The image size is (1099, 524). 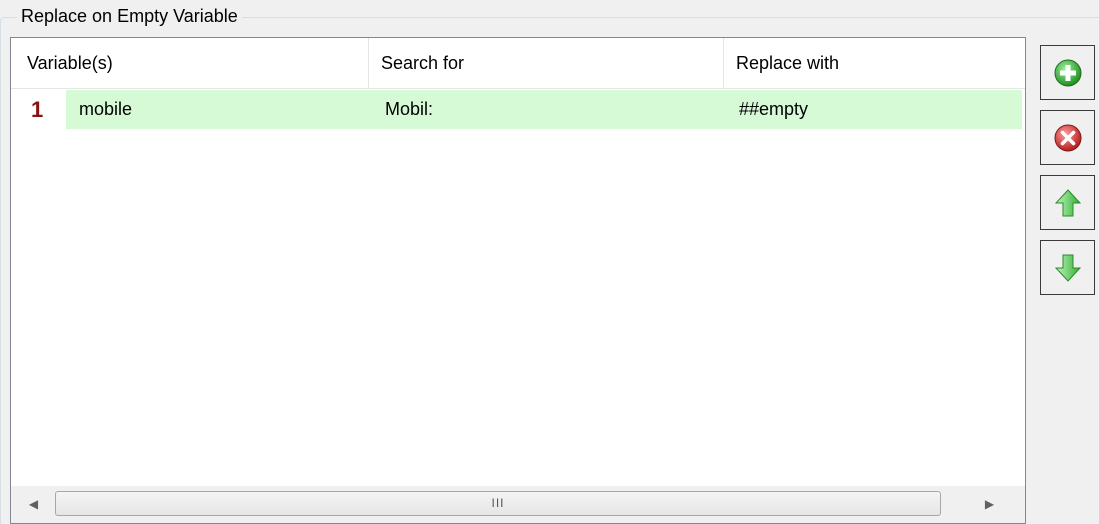 I want to click on cell-replace-with: ##empty, so click(x=773, y=109).